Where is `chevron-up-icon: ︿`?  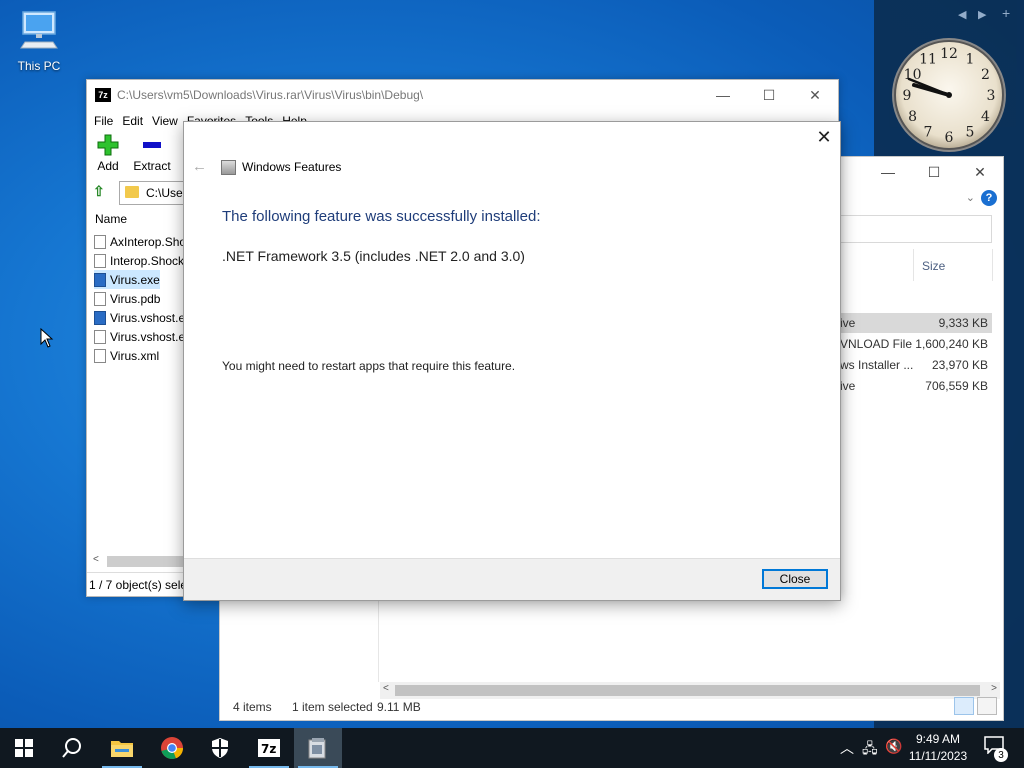
chevron-up-icon: ︿ is located at coordinates (847, 748).